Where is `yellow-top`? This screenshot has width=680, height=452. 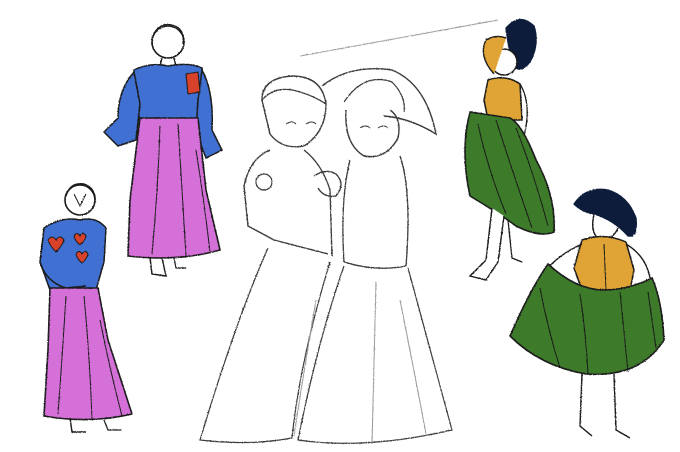
yellow-top is located at coordinates (503, 99).